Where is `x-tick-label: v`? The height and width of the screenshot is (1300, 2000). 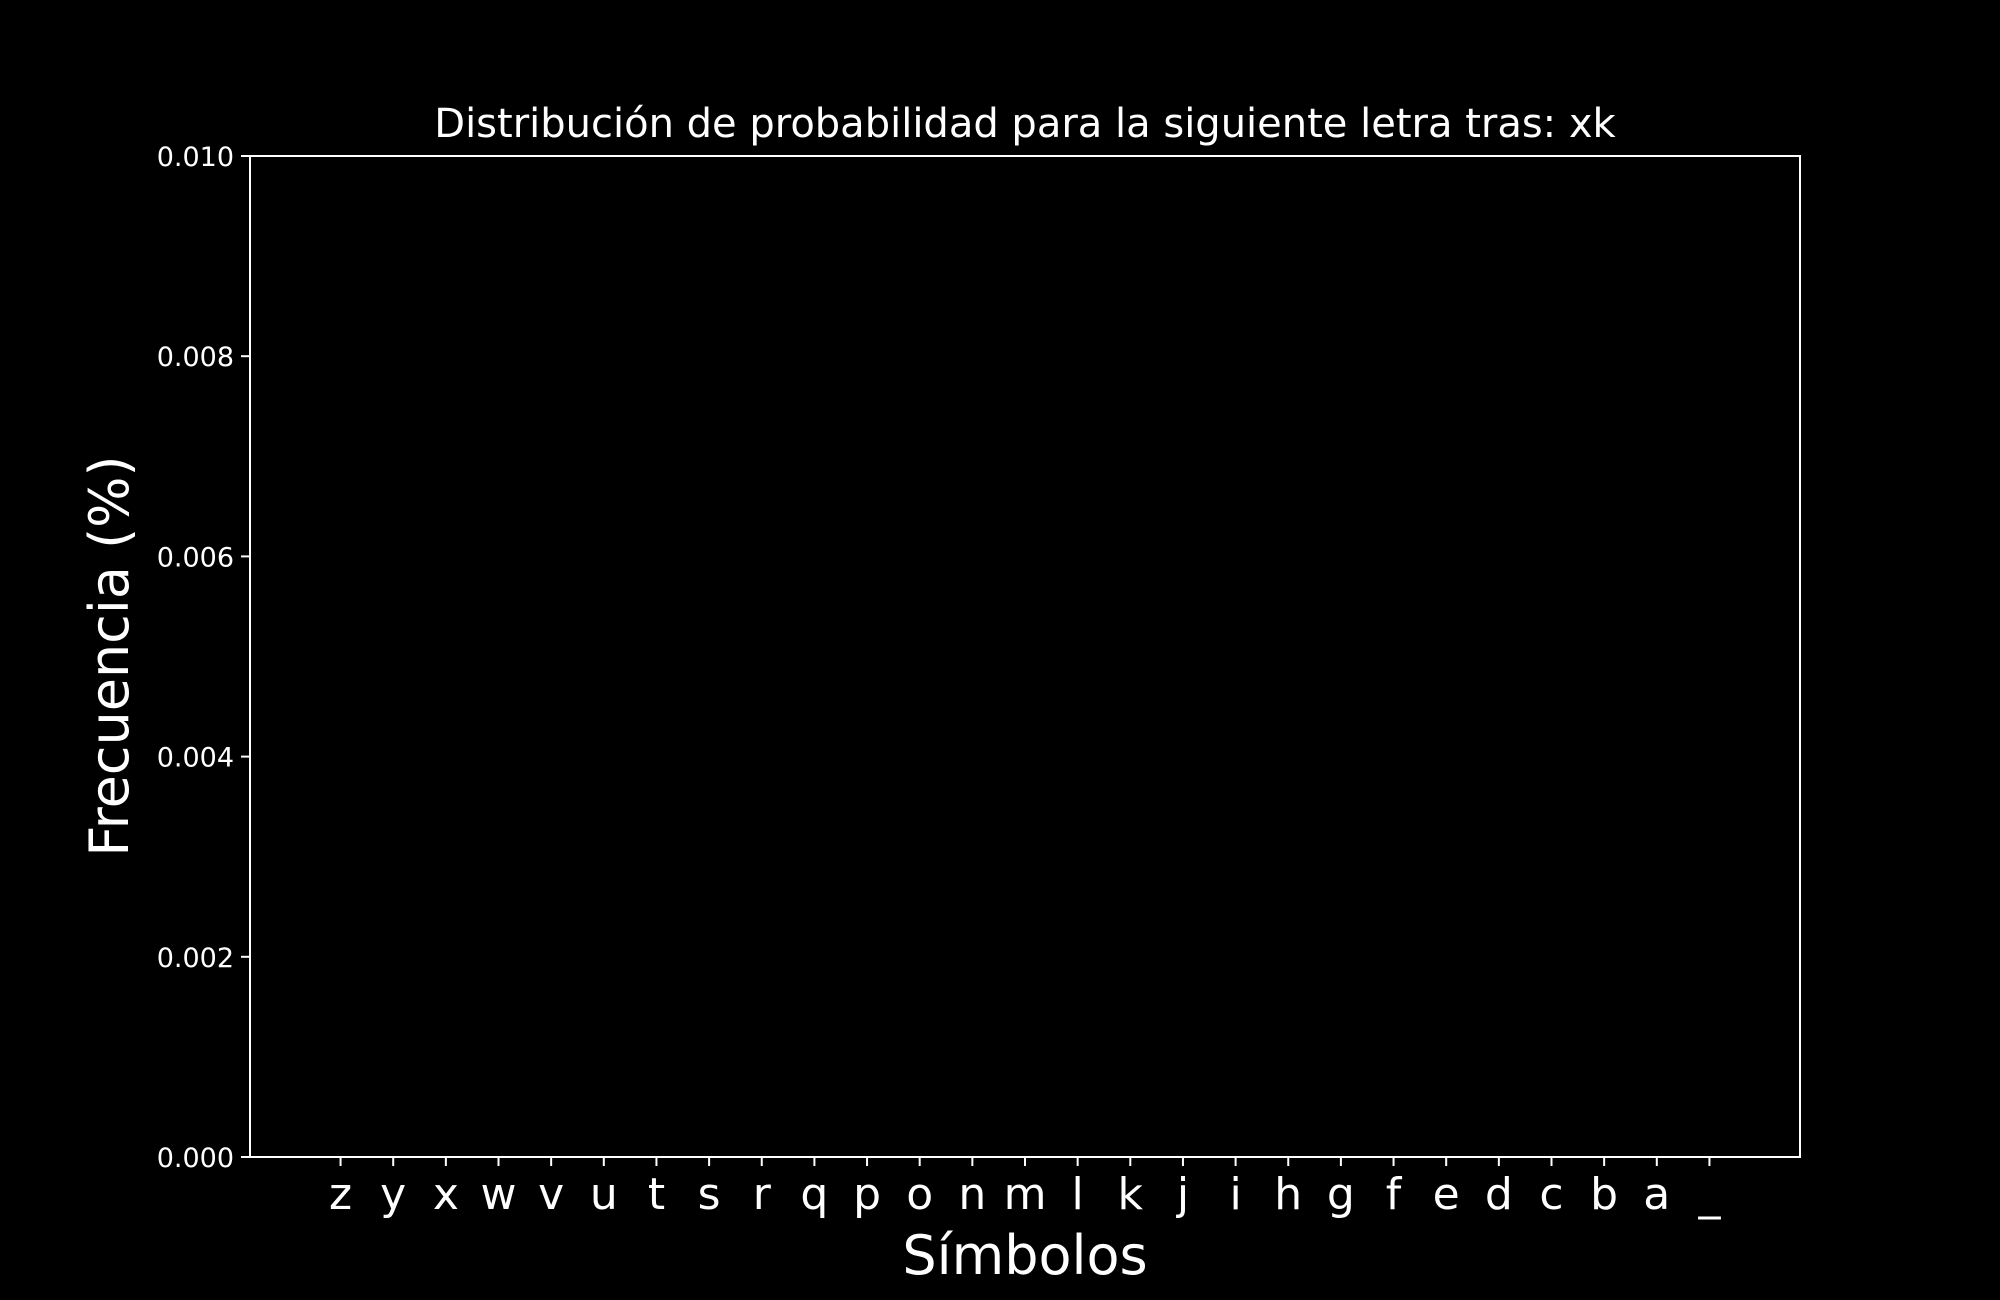 x-tick-label: v is located at coordinates (551, 1194).